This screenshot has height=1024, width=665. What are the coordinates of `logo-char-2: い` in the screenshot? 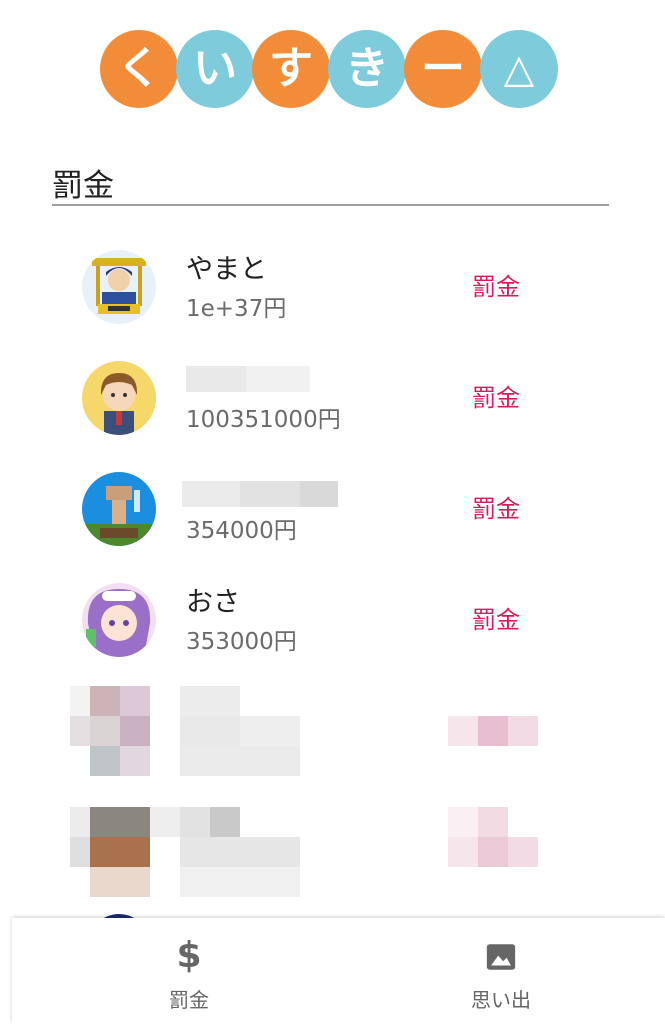 It's located at (215, 69).